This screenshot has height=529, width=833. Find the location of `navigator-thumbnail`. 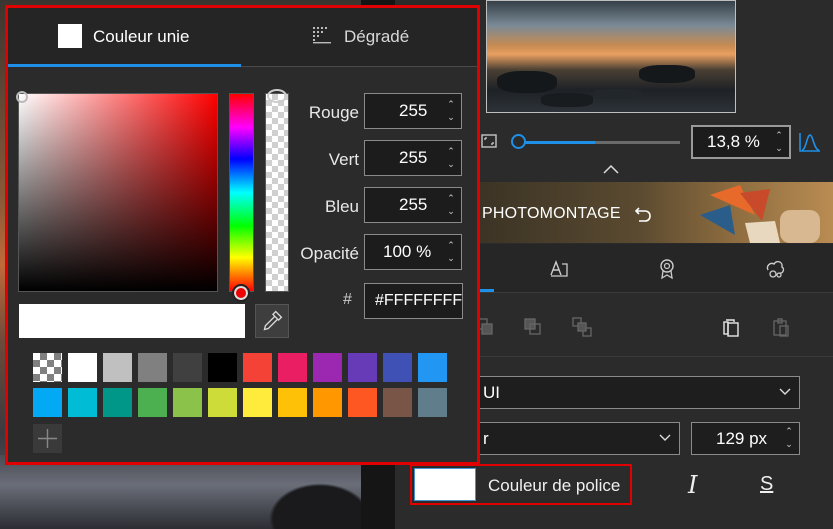

navigator-thumbnail is located at coordinates (611, 56).